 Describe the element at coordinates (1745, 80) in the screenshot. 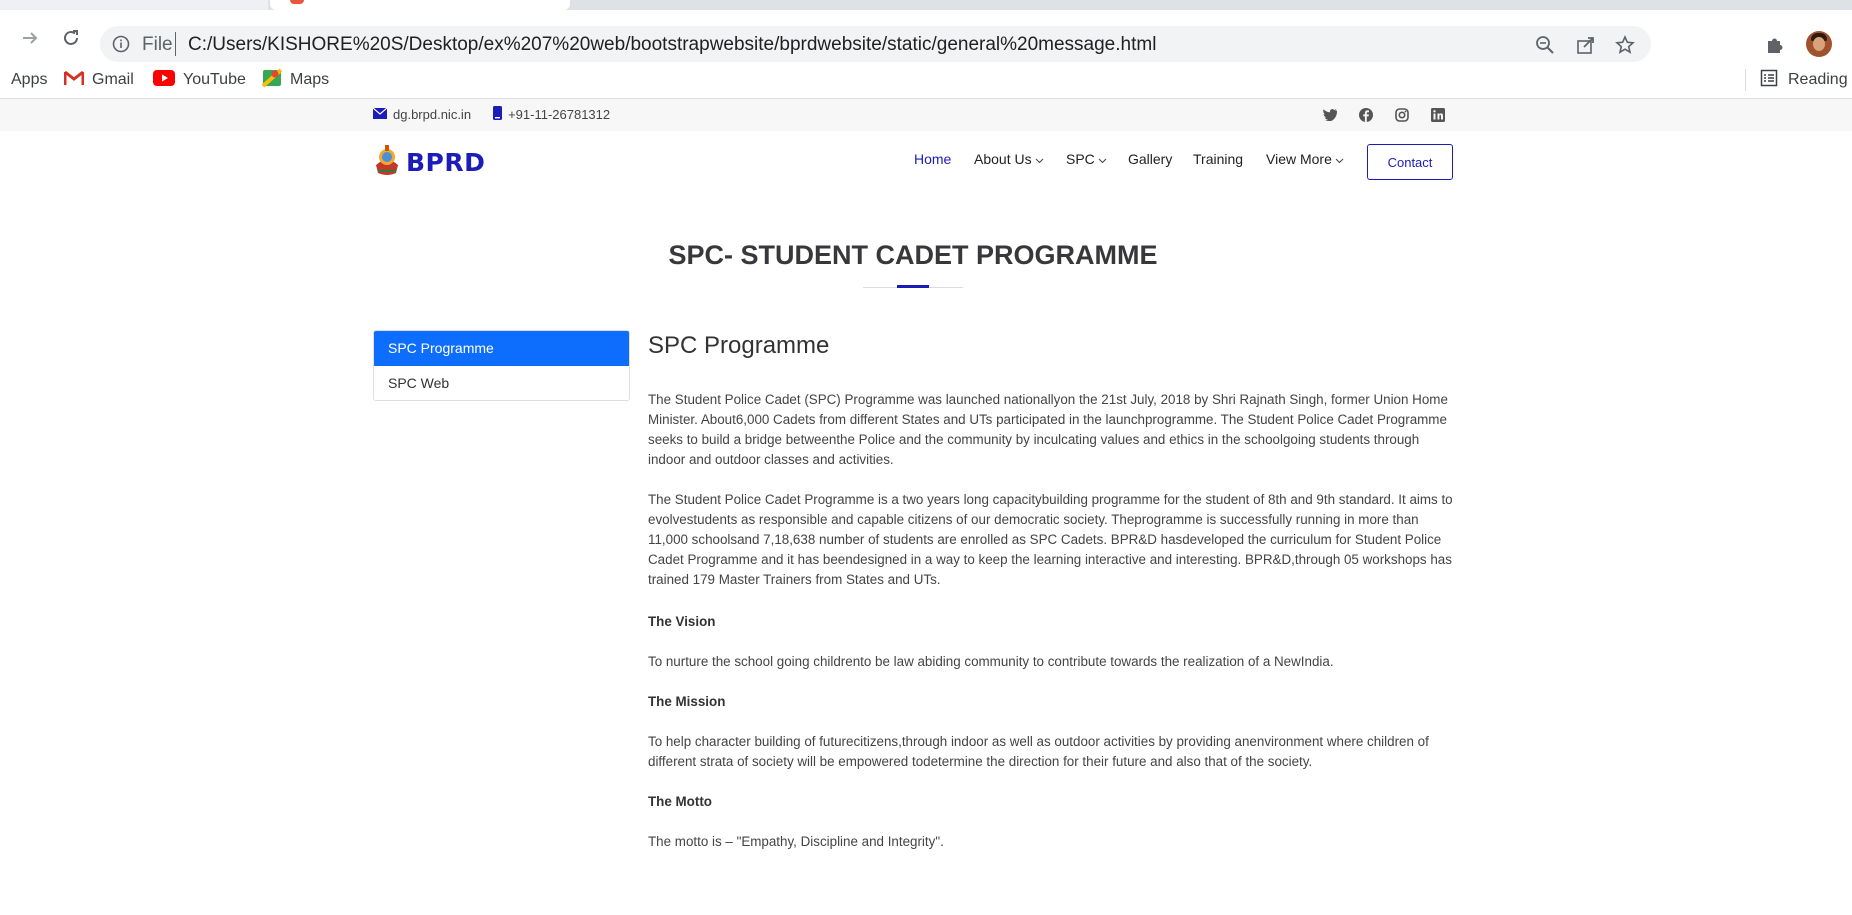

I see `bookmark-divider` at that location.